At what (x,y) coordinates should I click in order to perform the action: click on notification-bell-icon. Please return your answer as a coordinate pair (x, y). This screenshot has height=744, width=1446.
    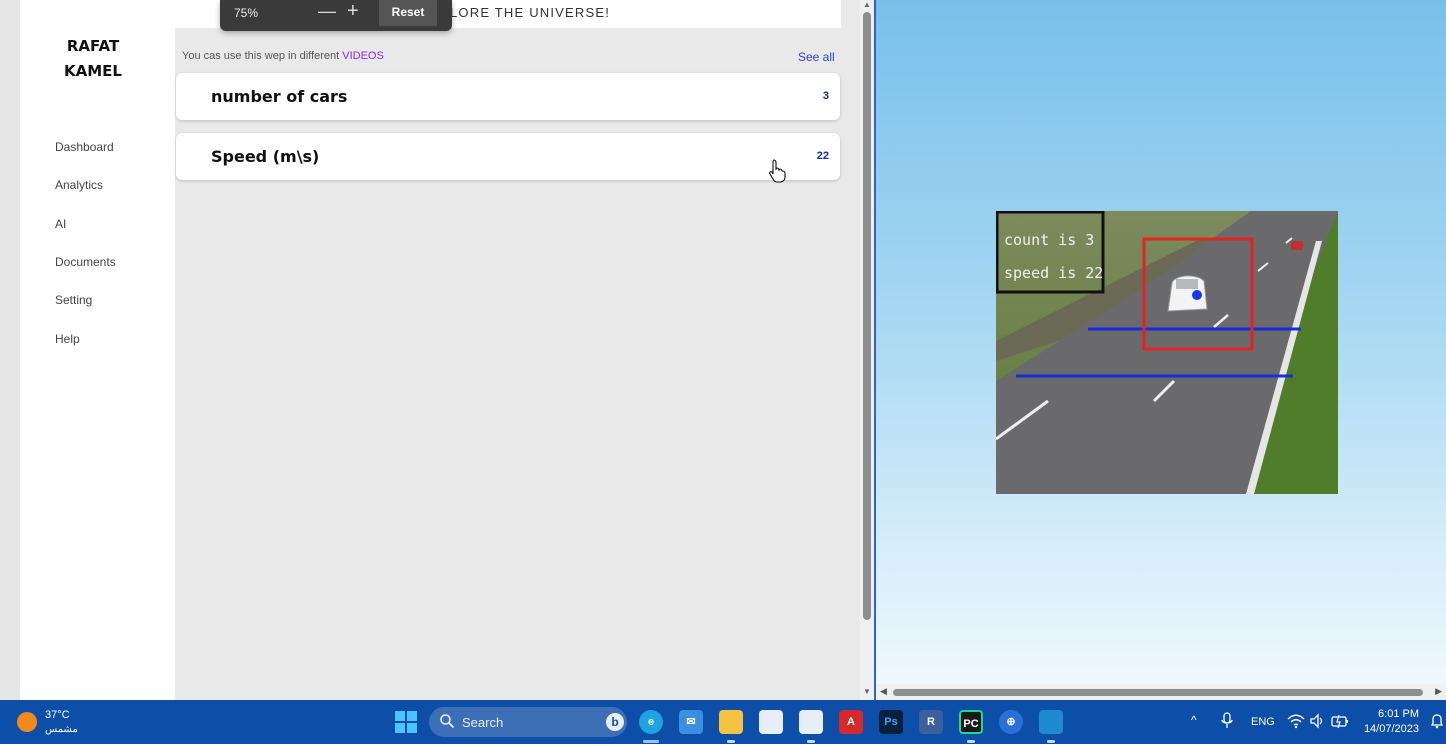
    Looking at the image, I should click on (1437, 721).